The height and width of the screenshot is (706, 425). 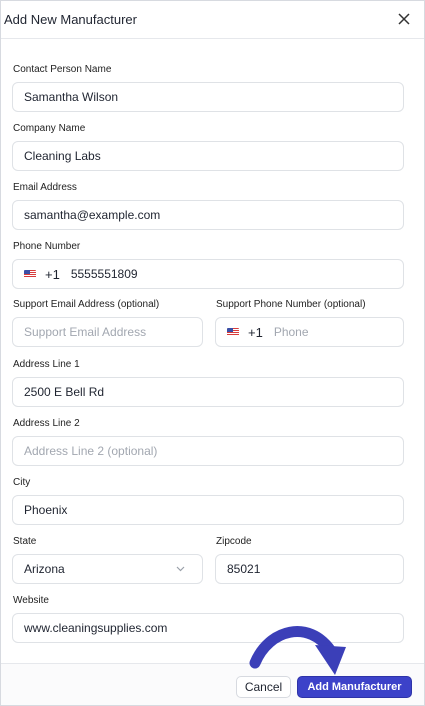 I want to click on website-label: Website, so click(x=31, y=600).